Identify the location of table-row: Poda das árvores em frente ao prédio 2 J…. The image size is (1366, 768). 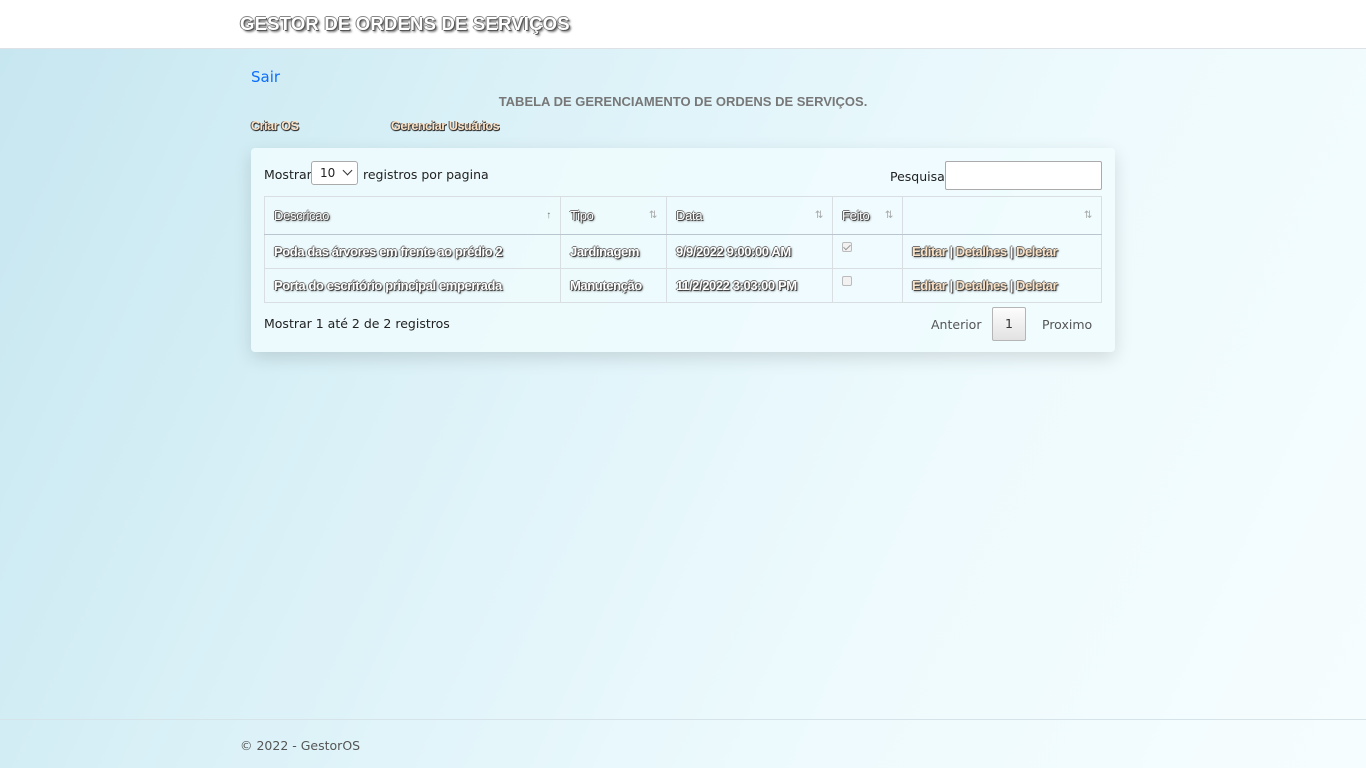
(683, 251).